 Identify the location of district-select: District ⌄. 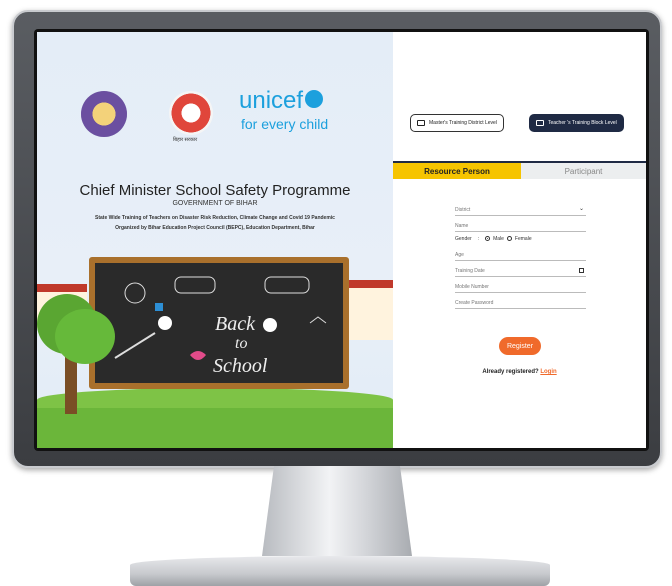
(520, 208).